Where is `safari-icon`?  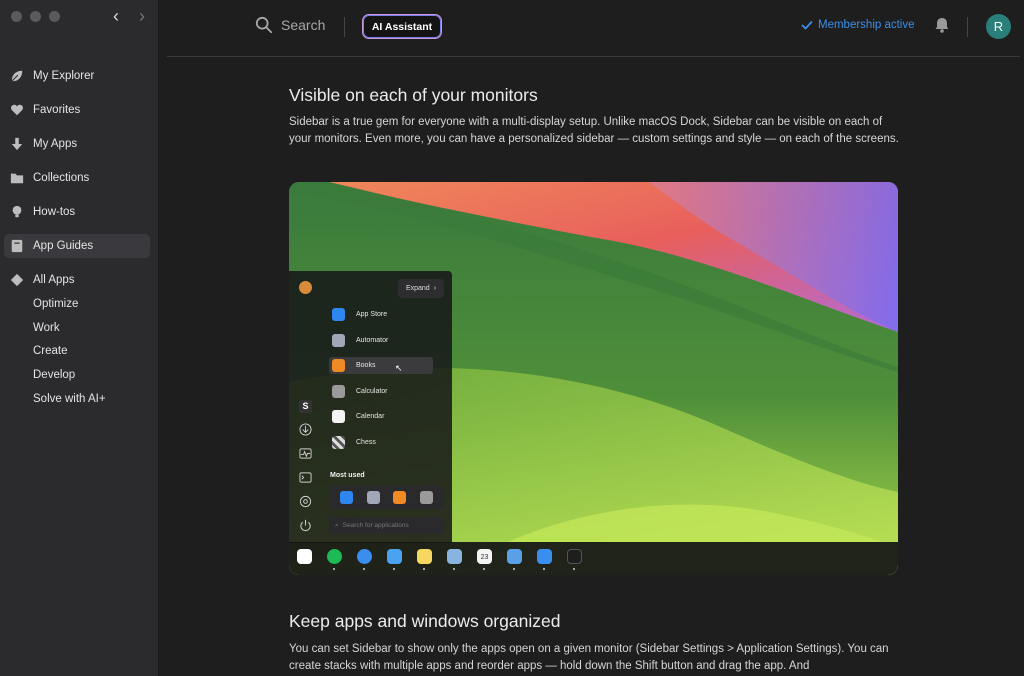 safari-icon is located at coordinates (364, 556).